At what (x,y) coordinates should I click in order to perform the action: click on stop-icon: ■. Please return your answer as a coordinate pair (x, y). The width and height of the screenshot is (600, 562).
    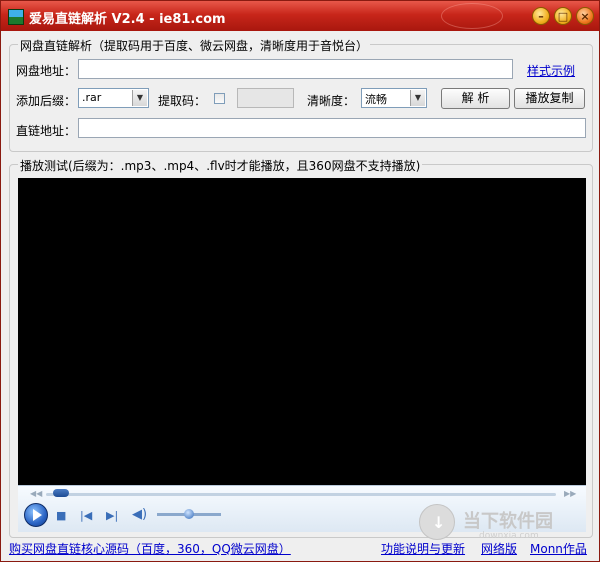
    Looking at the image, I should click on (61, 515).